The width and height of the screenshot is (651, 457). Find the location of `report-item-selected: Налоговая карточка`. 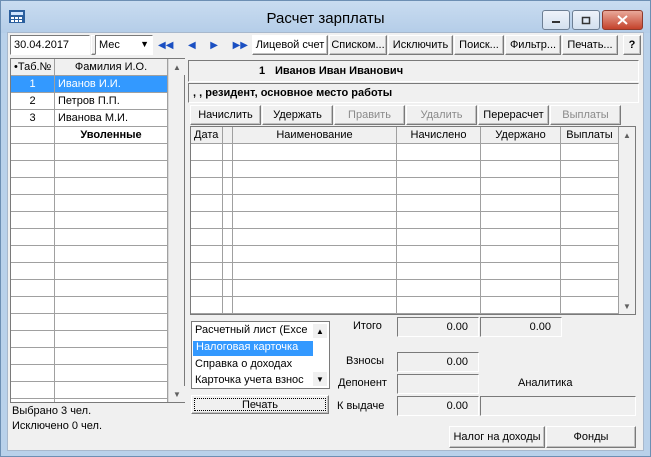

report-item-selected: Налоговая карточка is located at coordinates (253, 348).